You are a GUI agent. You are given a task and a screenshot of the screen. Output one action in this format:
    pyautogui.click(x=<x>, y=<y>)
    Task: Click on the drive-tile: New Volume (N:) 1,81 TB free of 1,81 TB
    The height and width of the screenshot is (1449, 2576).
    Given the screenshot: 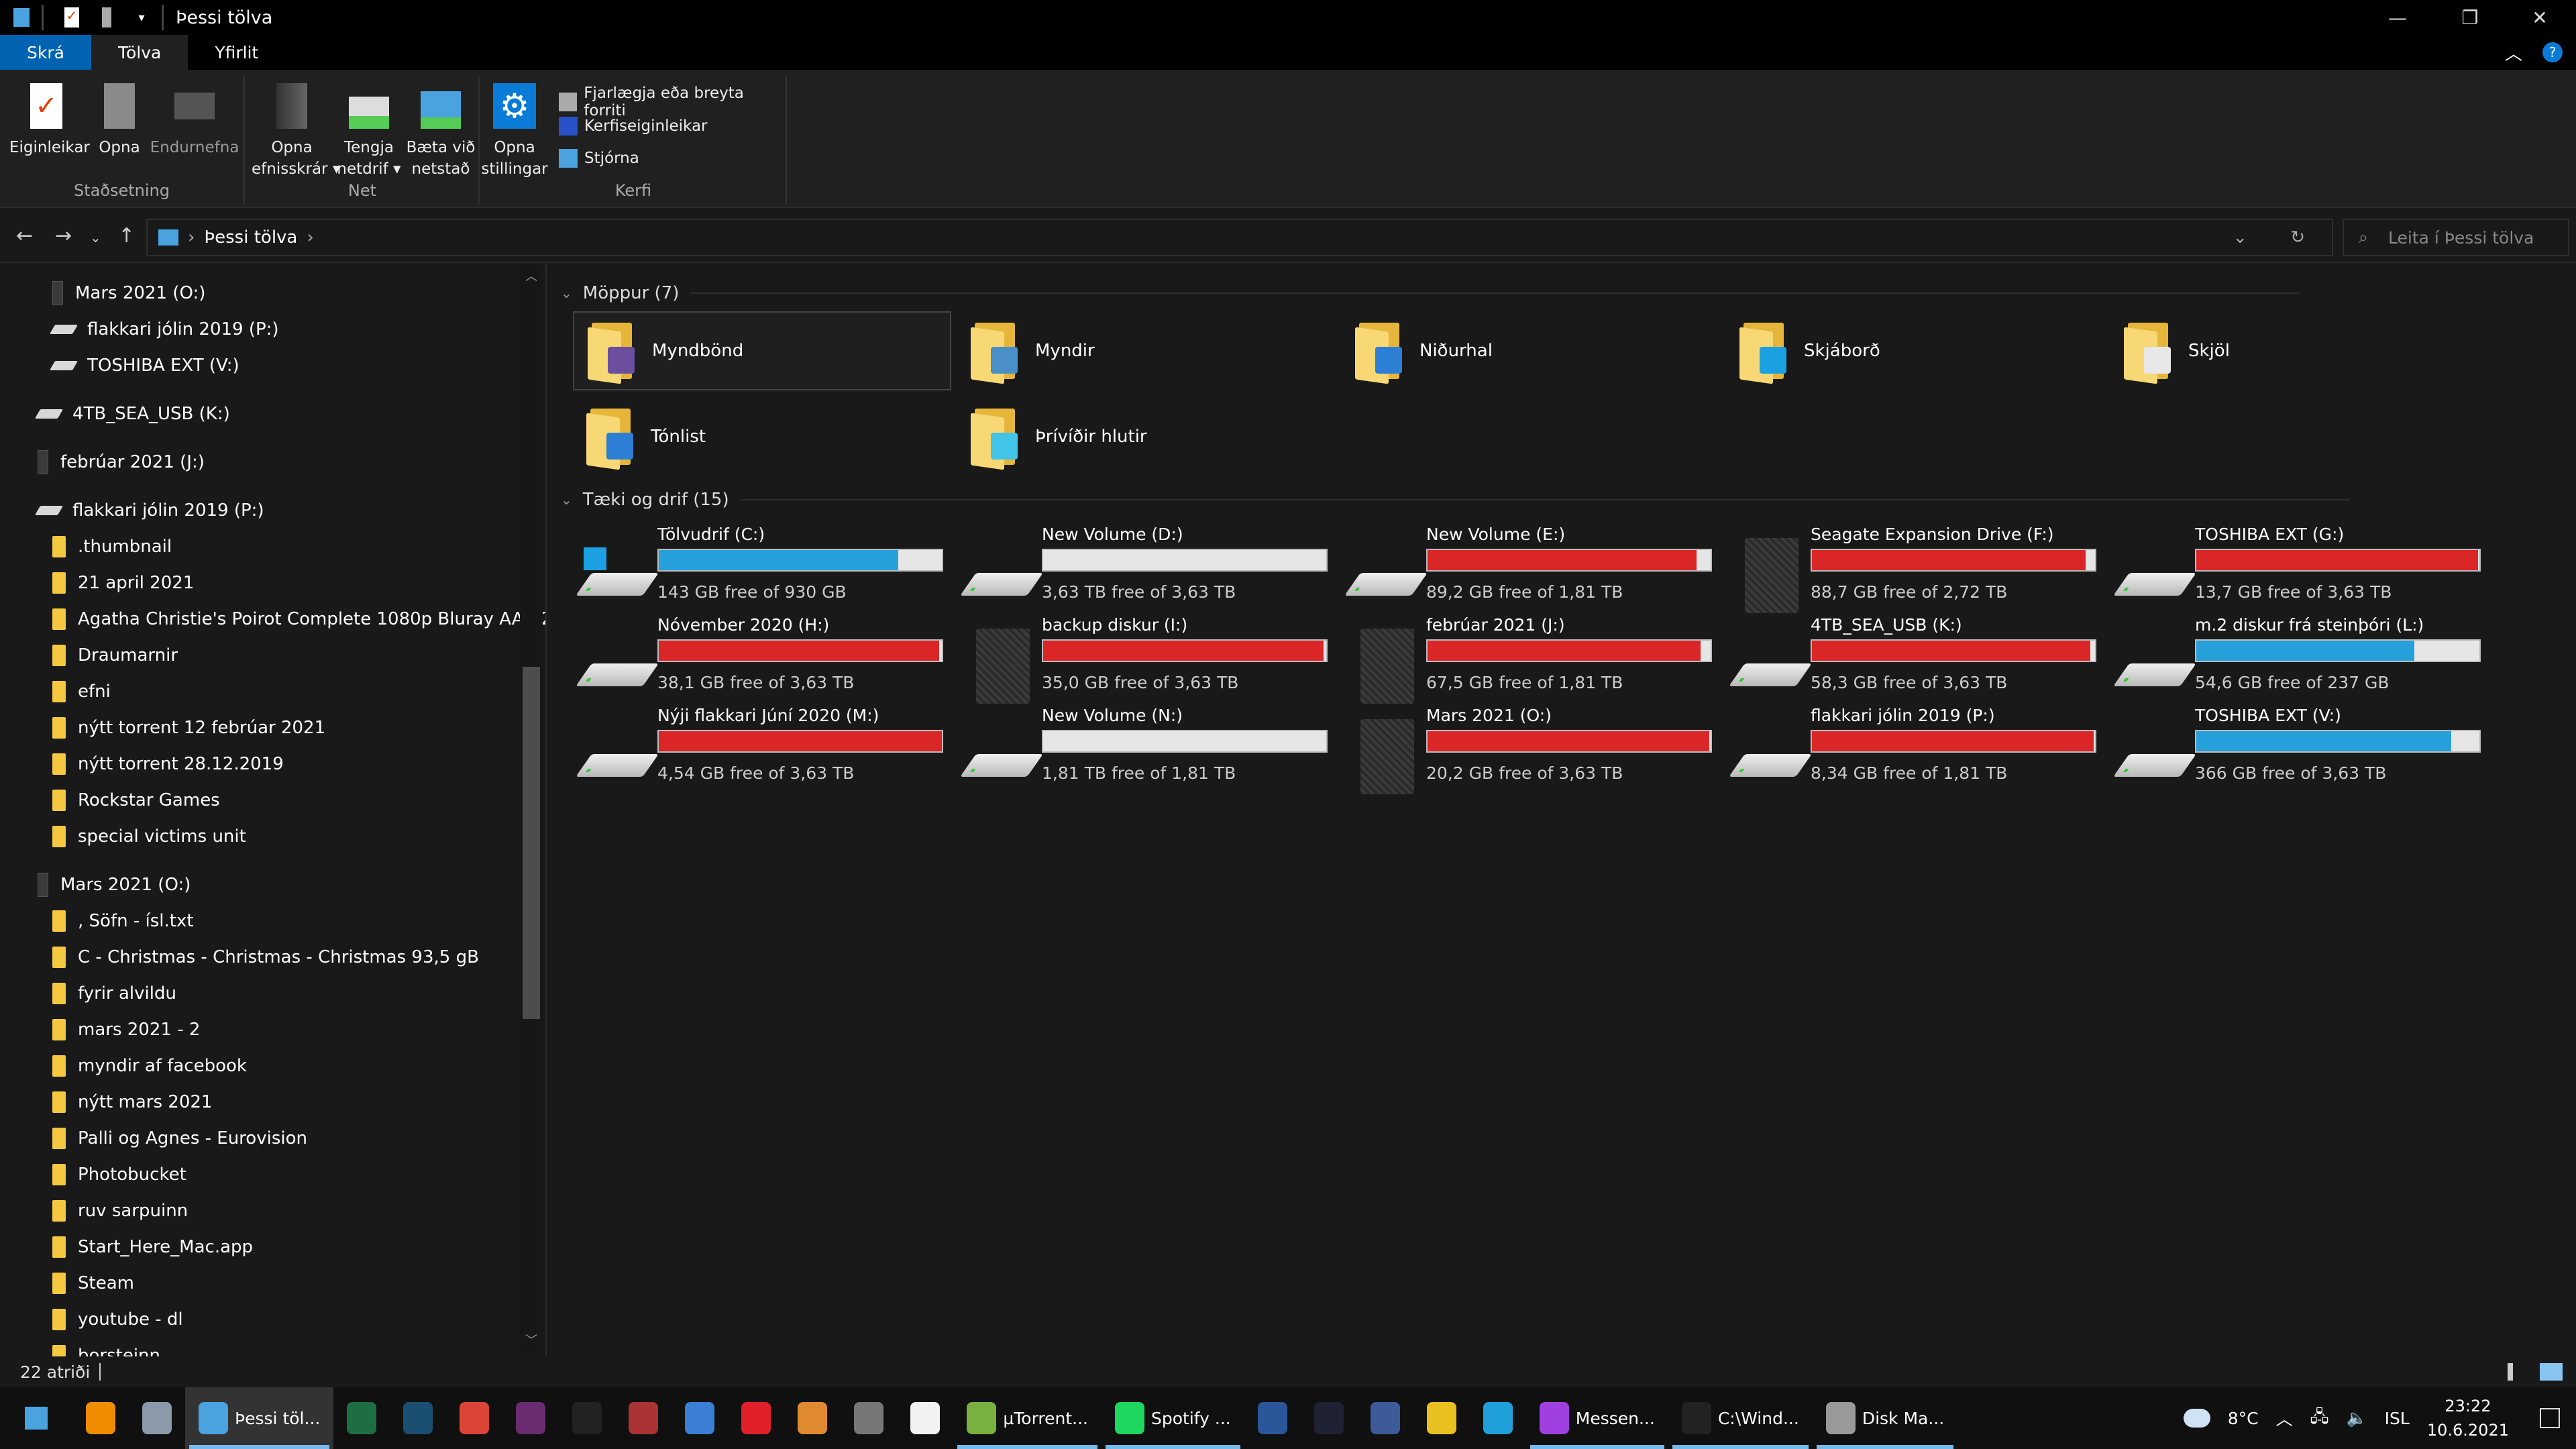 What is the action you would take?
    pyautogui.click(x=1146, y=749)
    